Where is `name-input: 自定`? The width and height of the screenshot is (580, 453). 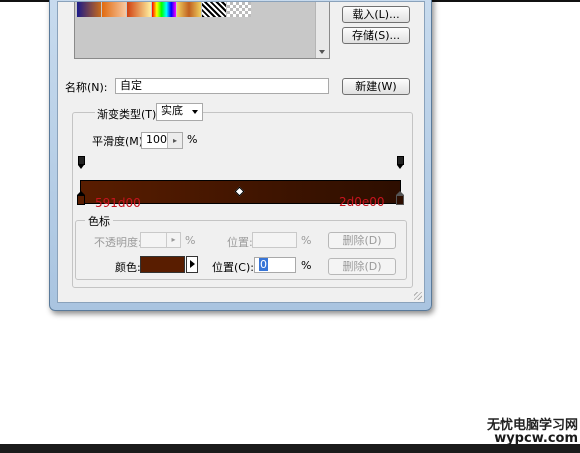
name-input: 自定 is located at coordinates (222, 86).